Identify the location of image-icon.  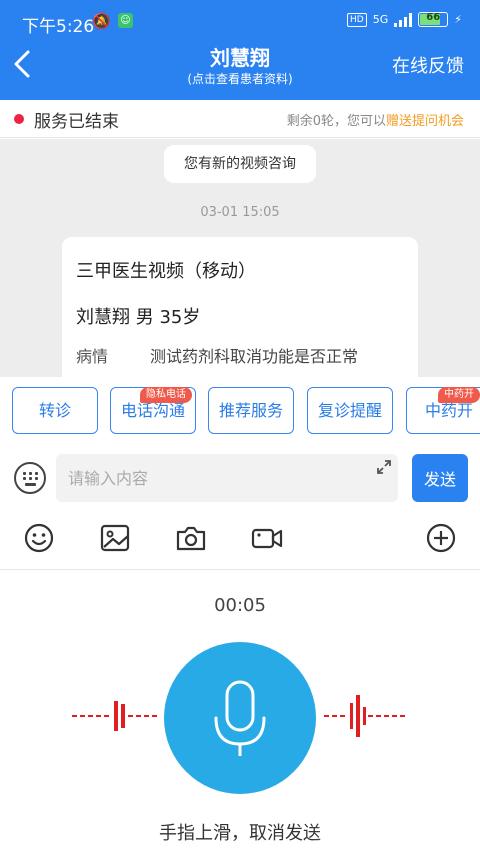
(115, 538).